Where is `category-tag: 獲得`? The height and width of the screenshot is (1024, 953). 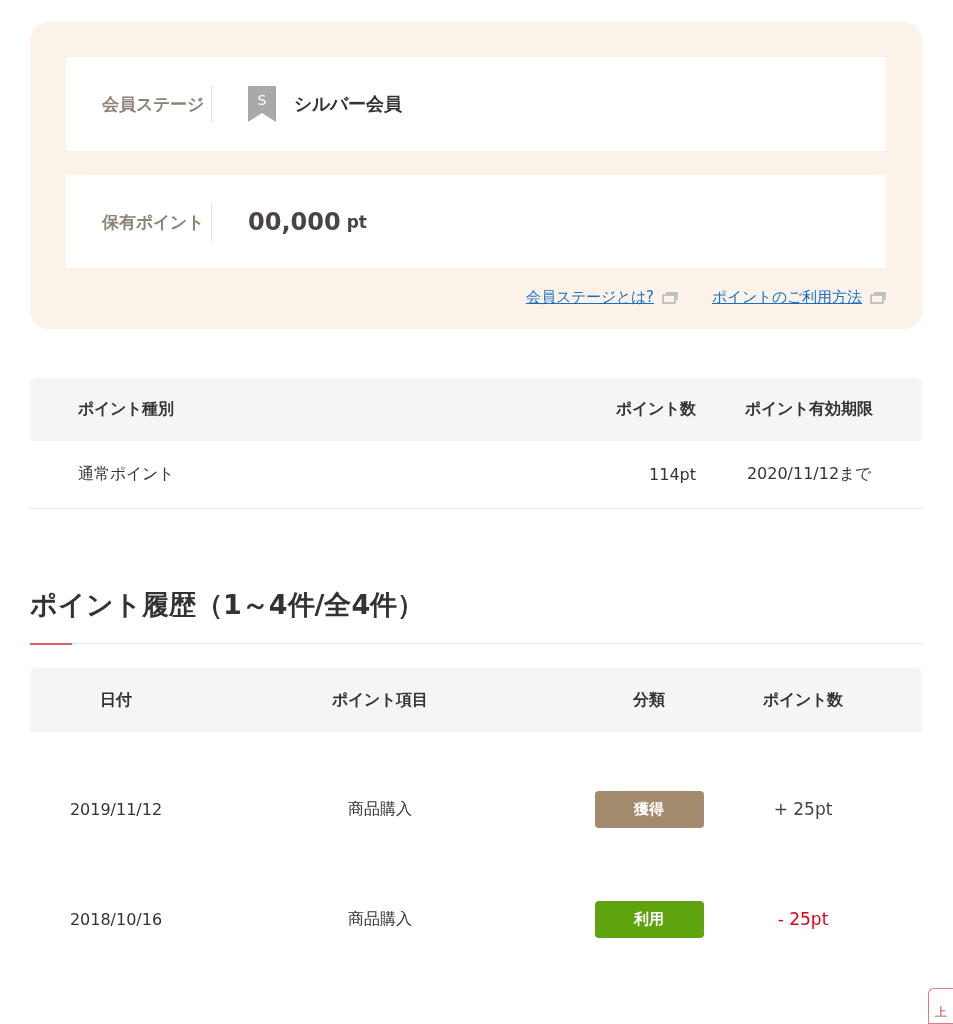
category-tag: 獲得 is located at coordinates (649, 809).